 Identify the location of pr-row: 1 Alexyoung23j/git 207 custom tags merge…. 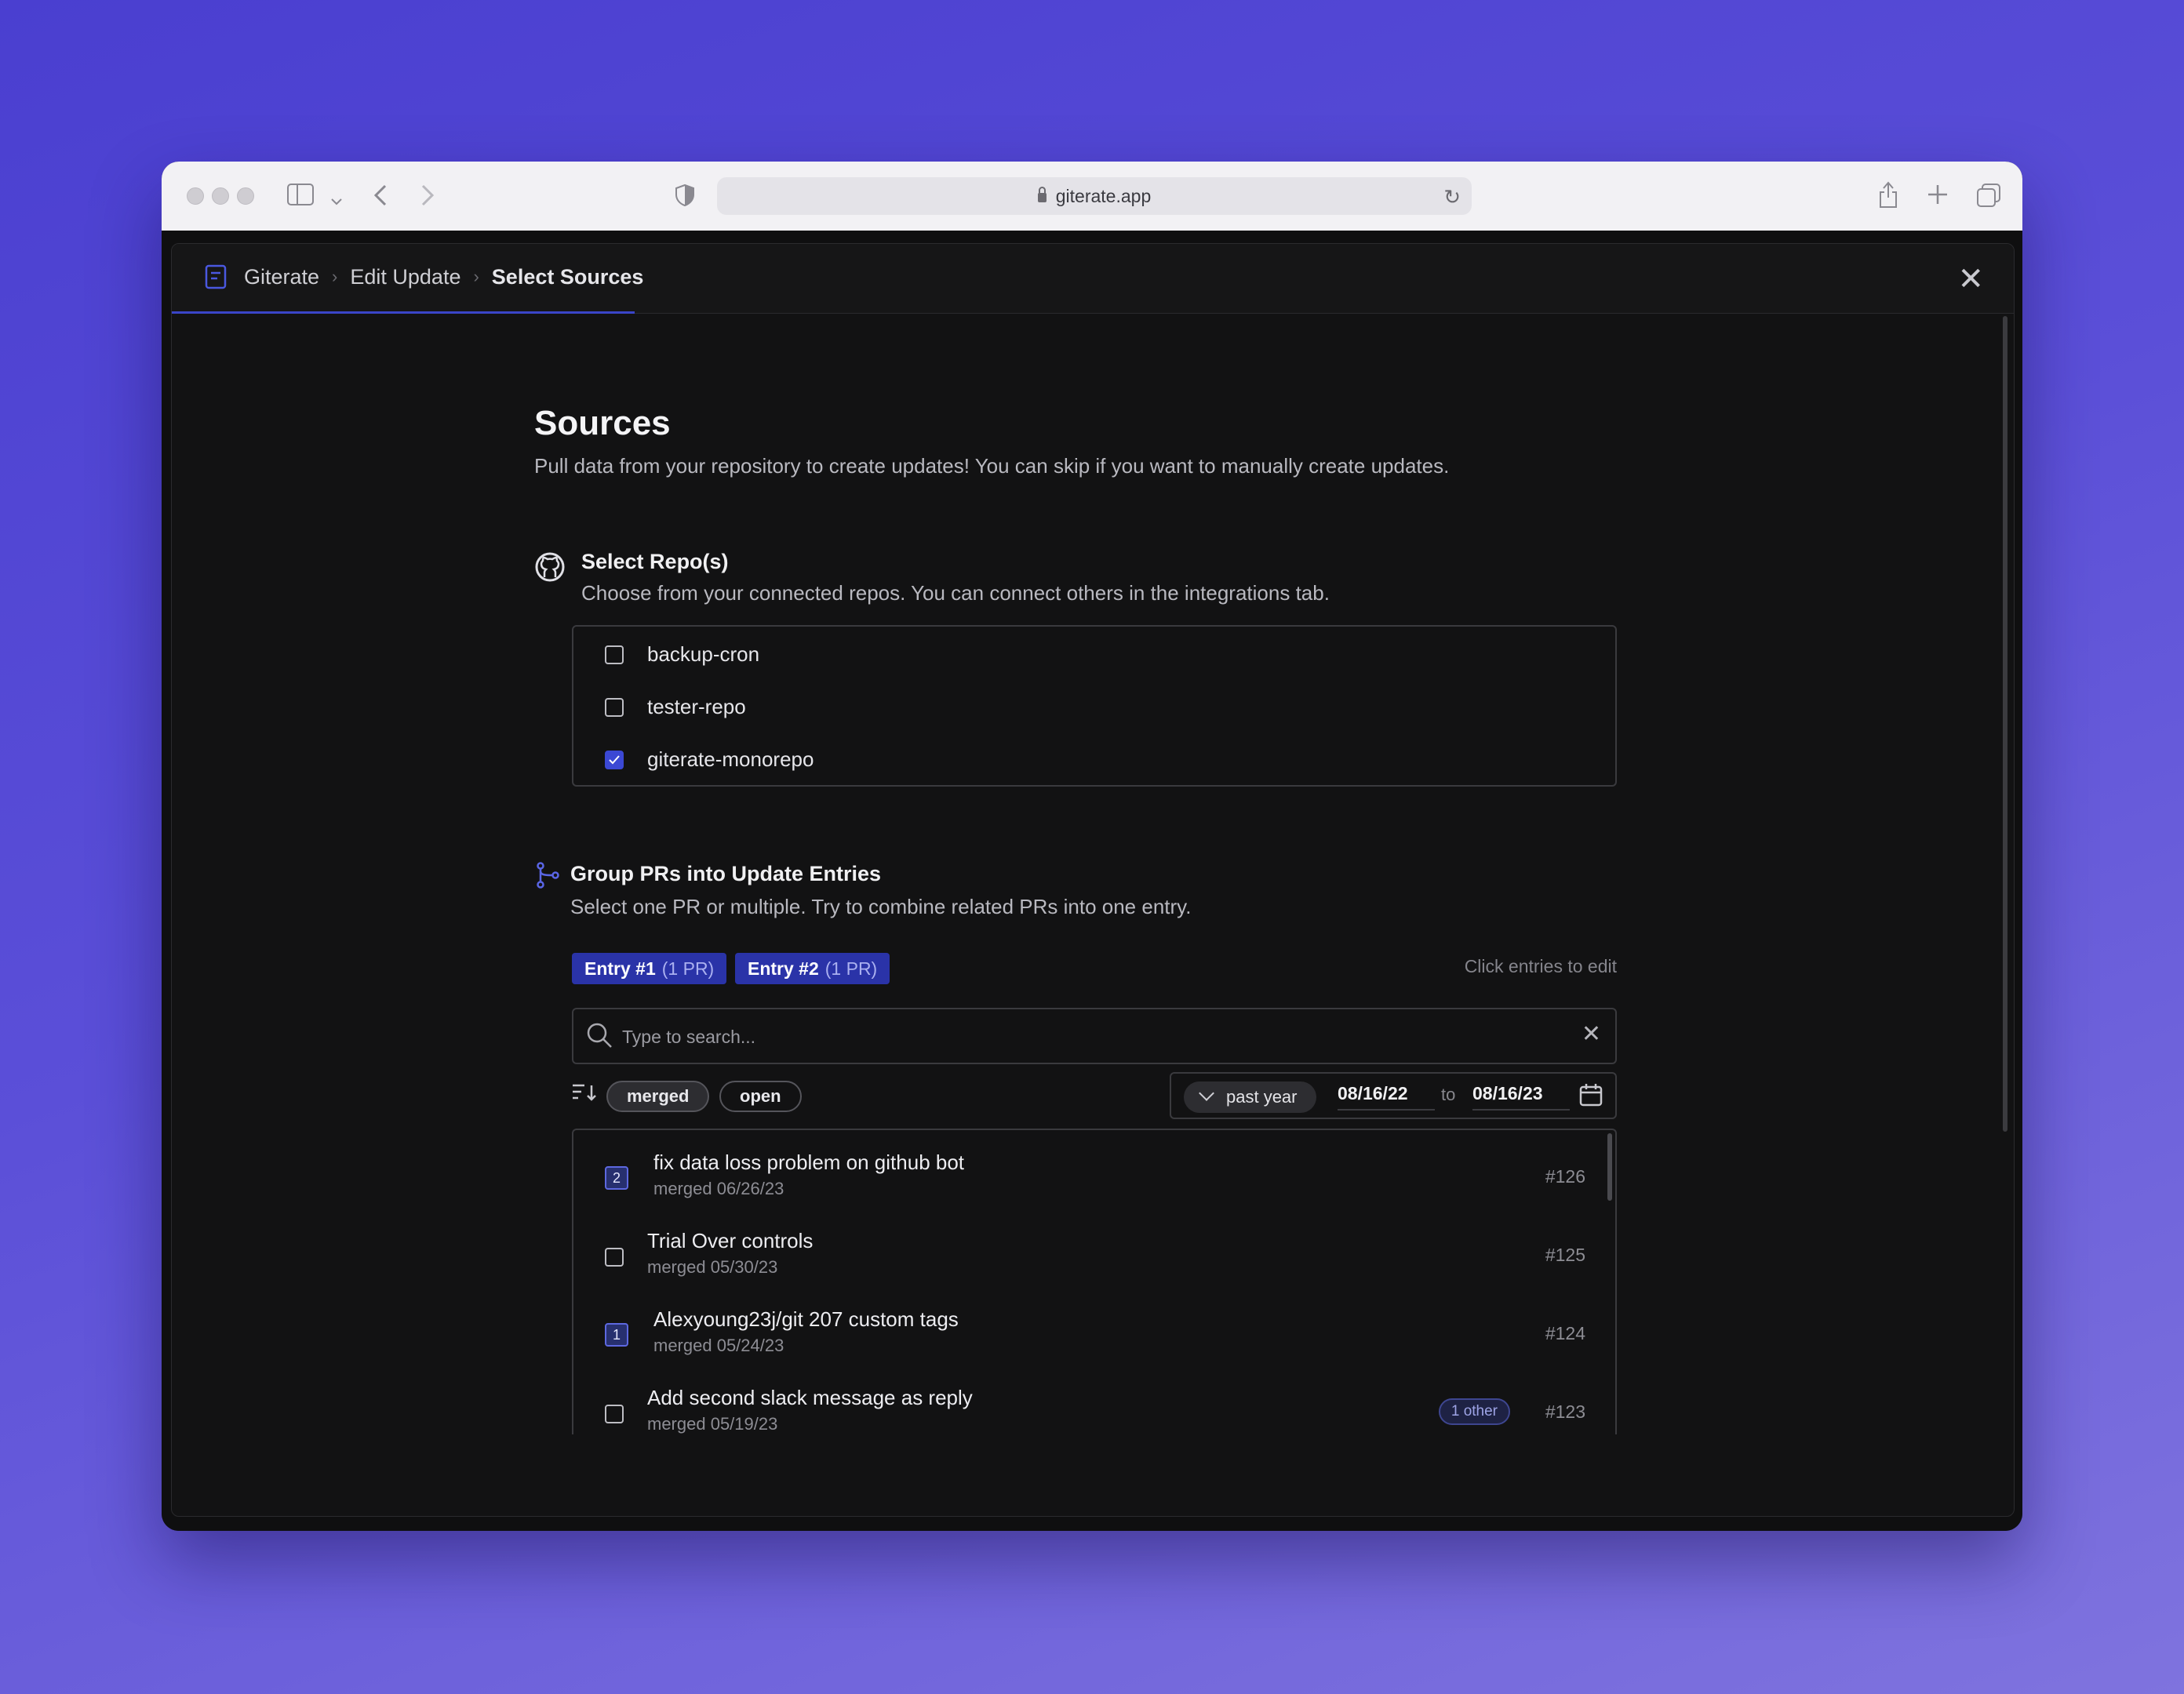
(1099, 1334).